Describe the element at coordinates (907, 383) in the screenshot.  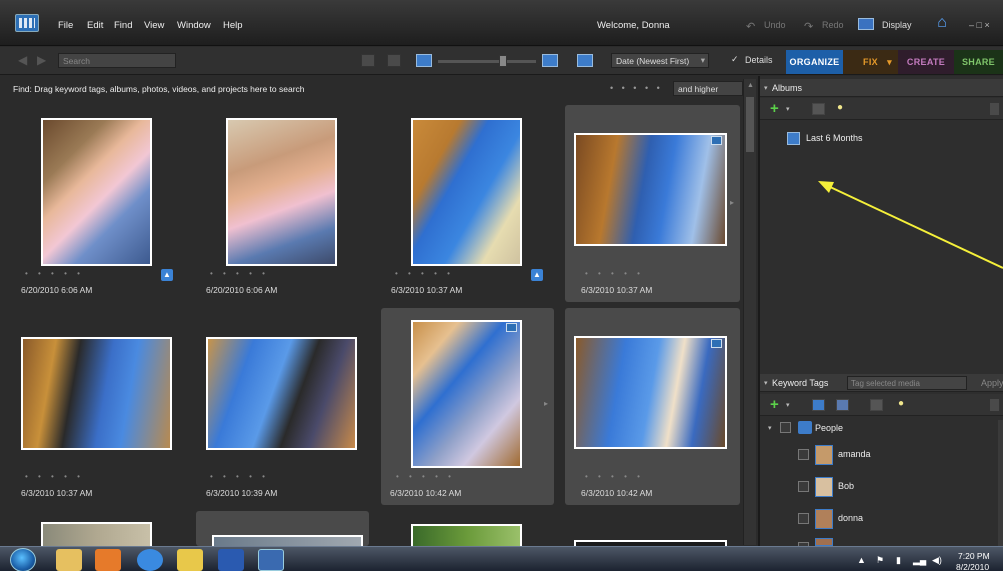
I see `tag-selected-media-input: Tag selected media` at that location.